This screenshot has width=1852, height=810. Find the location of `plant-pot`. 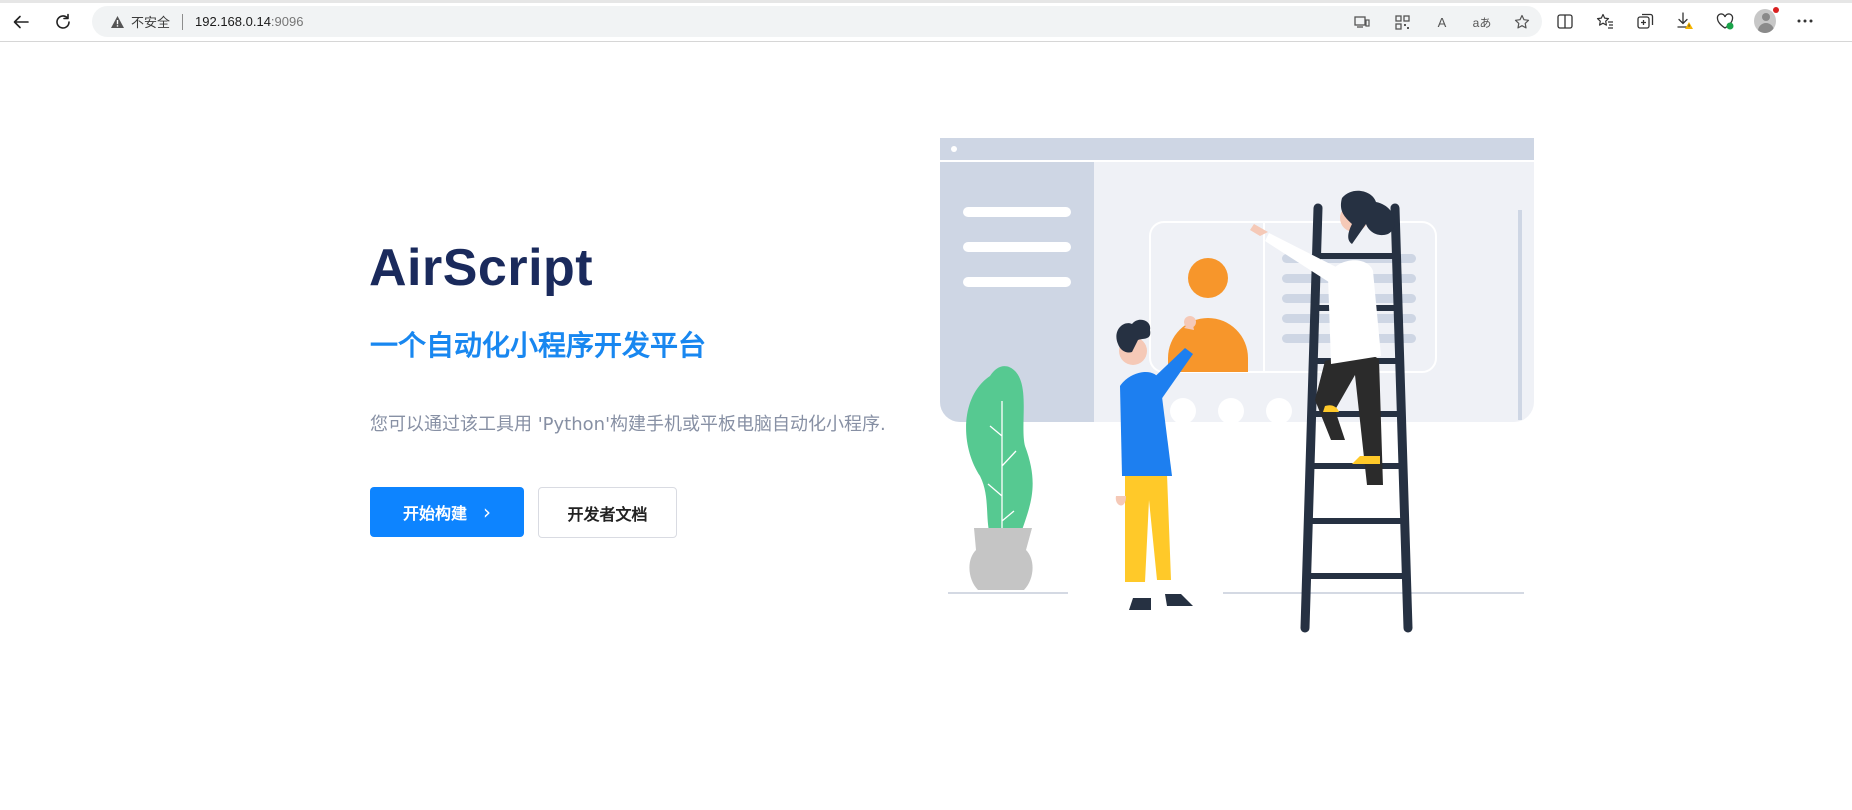

plant-pot is located at coordinates (1001, 559).